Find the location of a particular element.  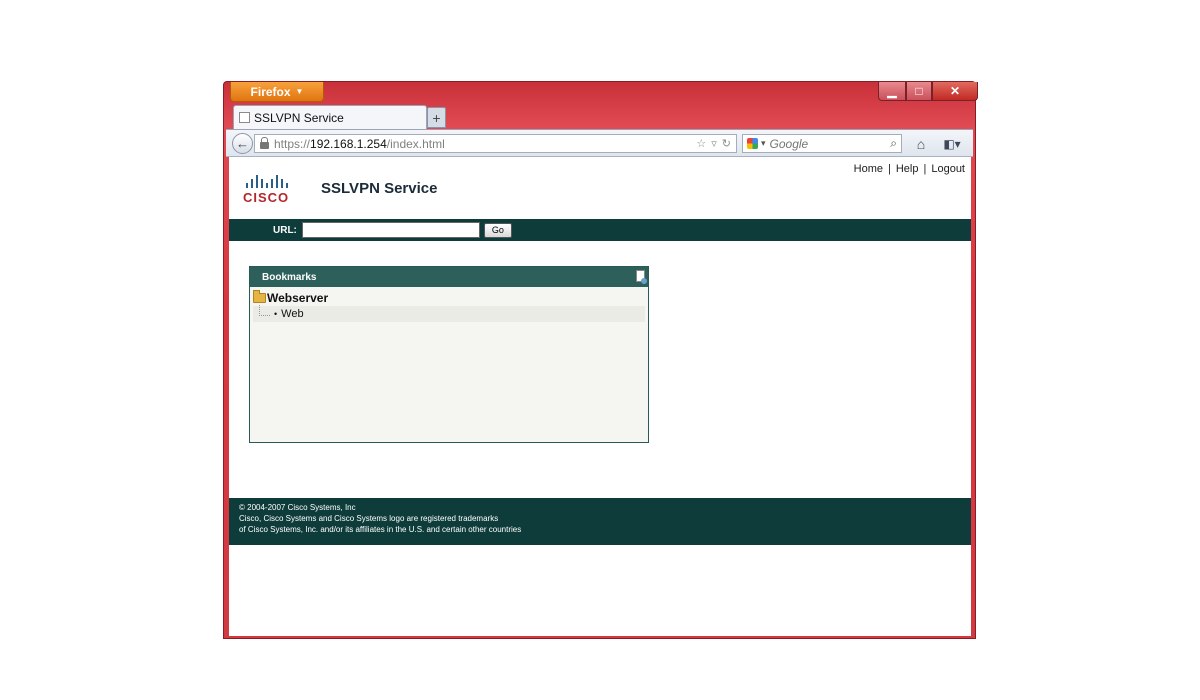

list-item: • Web is located at coordinates (449, 313).